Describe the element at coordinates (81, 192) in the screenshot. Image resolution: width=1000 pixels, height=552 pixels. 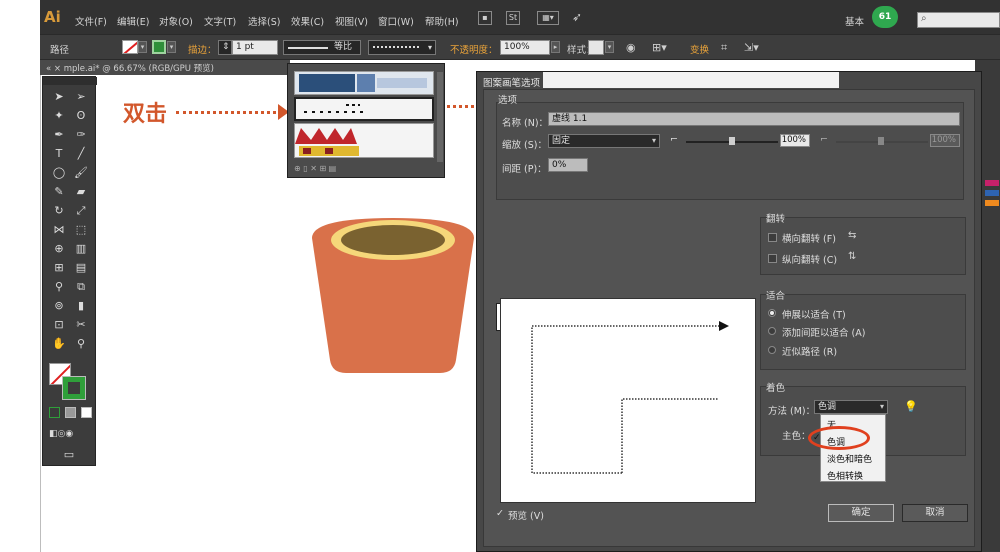
I see `eraser-tool-icon: ▰` at that location.